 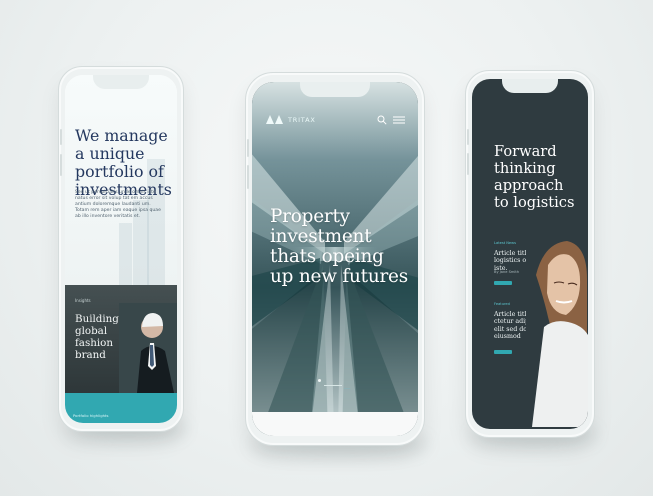 I want to click on right-phone-side-button-bottom, so click(x=468, y=164).